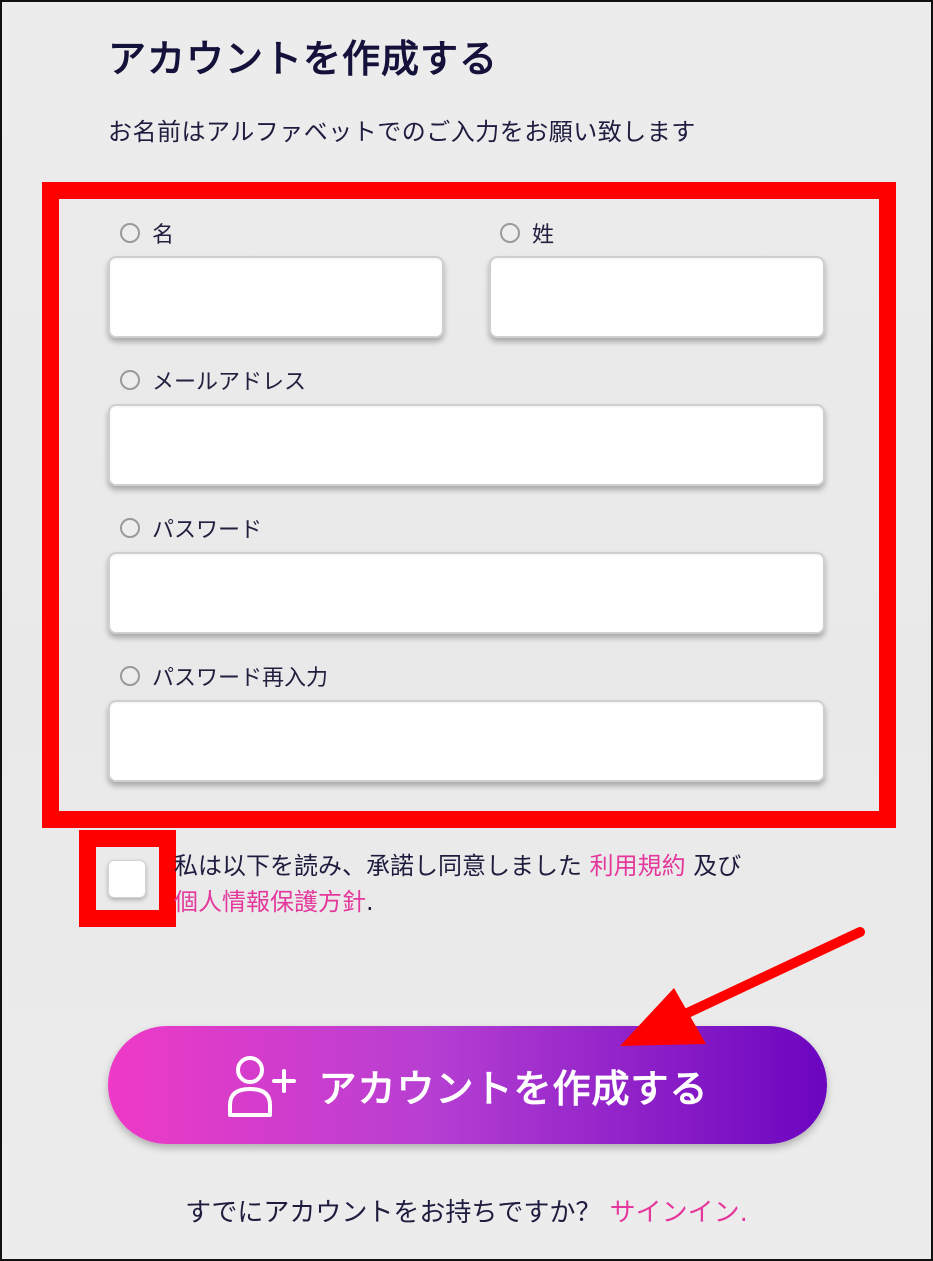 This screenshot has width=933, height=1261. What do you see at coordinates (679, 1213) in the screenshot?
I see `signin-link: サインイン.` at bounding box center [679, 1213].